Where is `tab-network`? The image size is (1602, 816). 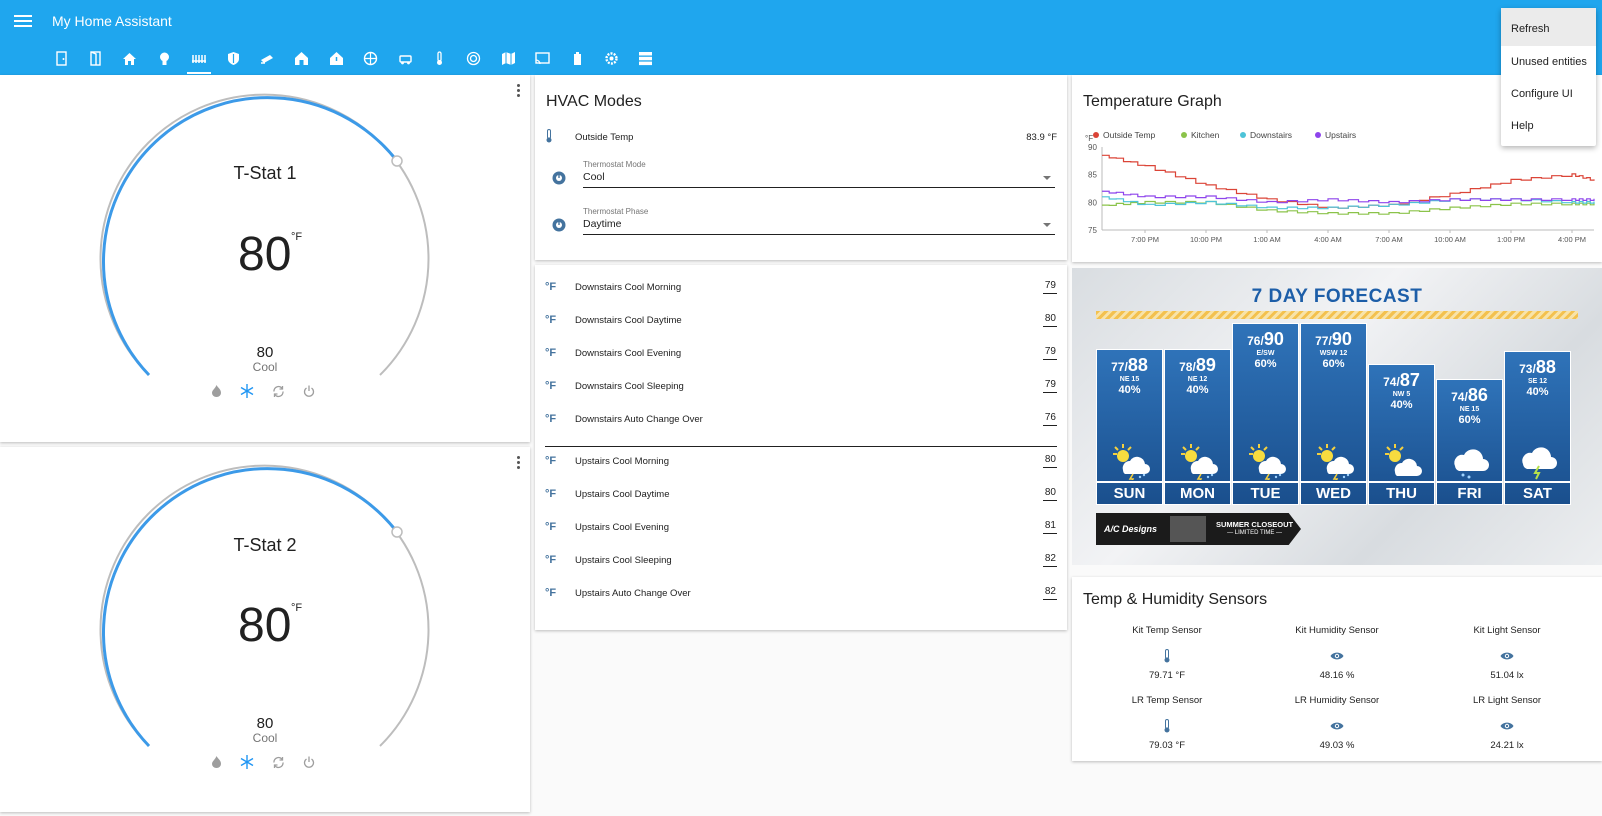
tab-network is located at coordinates (371, 58).